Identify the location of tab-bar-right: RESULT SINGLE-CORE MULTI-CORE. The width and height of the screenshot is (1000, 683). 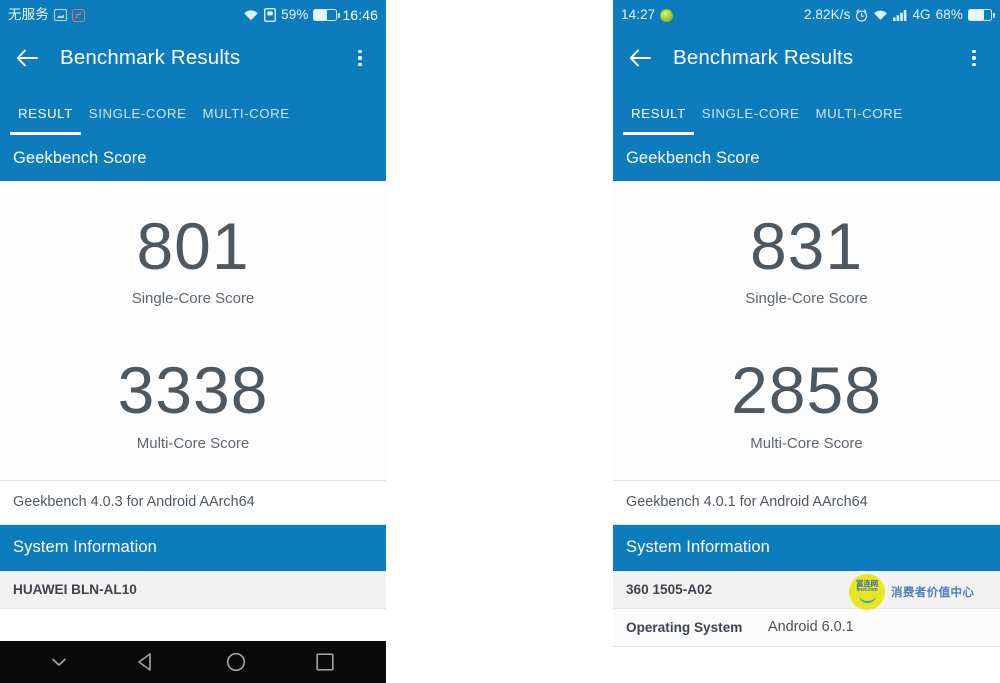
(806, 110).